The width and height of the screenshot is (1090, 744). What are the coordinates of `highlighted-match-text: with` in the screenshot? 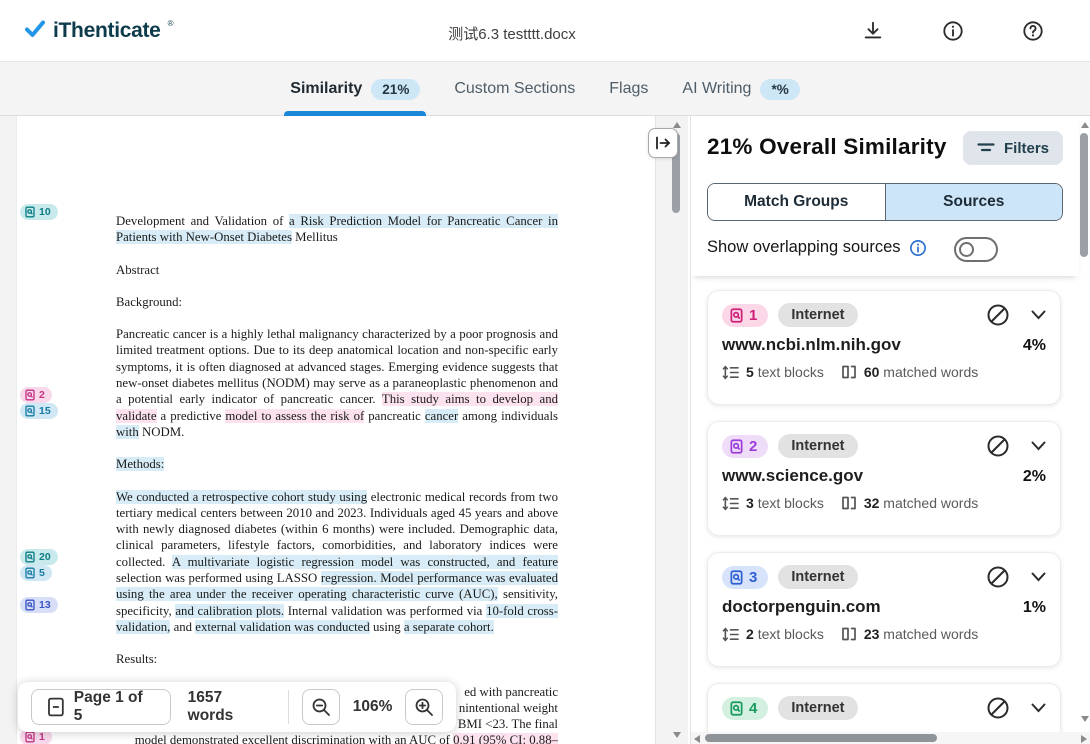 It's located at (127, 431).